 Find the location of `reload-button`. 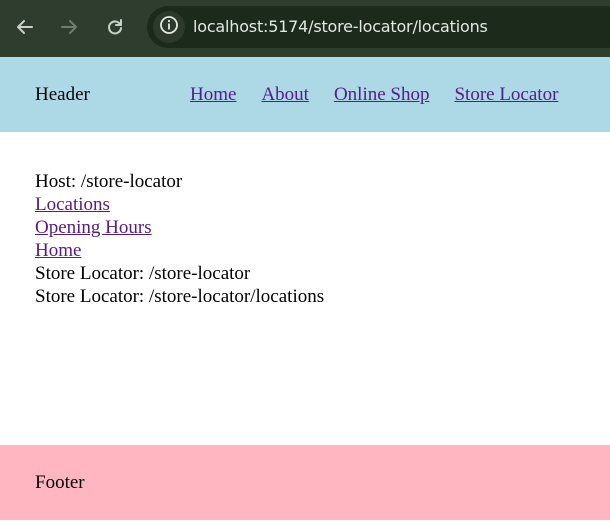

reload-button is located at coordinates (115, 27).